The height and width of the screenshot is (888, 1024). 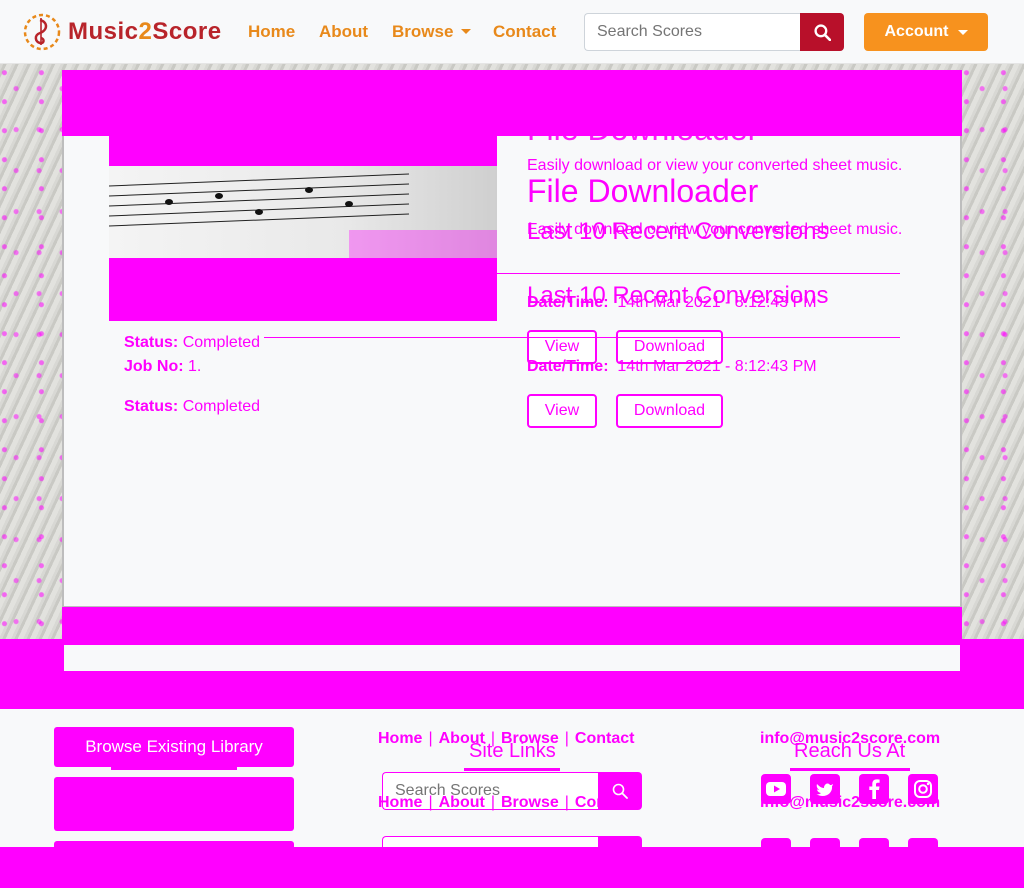 I want to click on brand: Music2Score, so click(x=122, y=32).